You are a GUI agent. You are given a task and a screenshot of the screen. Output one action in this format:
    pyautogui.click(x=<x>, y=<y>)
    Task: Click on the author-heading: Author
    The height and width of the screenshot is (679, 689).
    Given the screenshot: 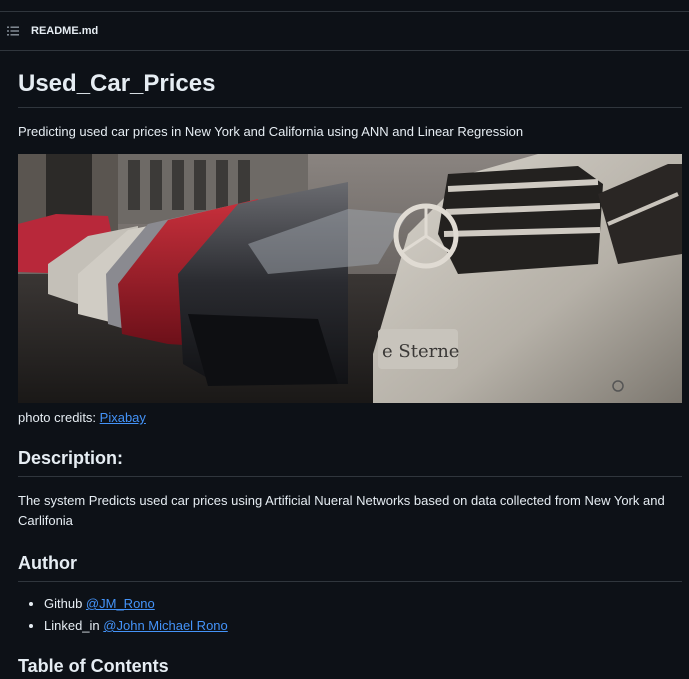 What is the action you would take?
    pyautogui.click(x=350, y=566)
    